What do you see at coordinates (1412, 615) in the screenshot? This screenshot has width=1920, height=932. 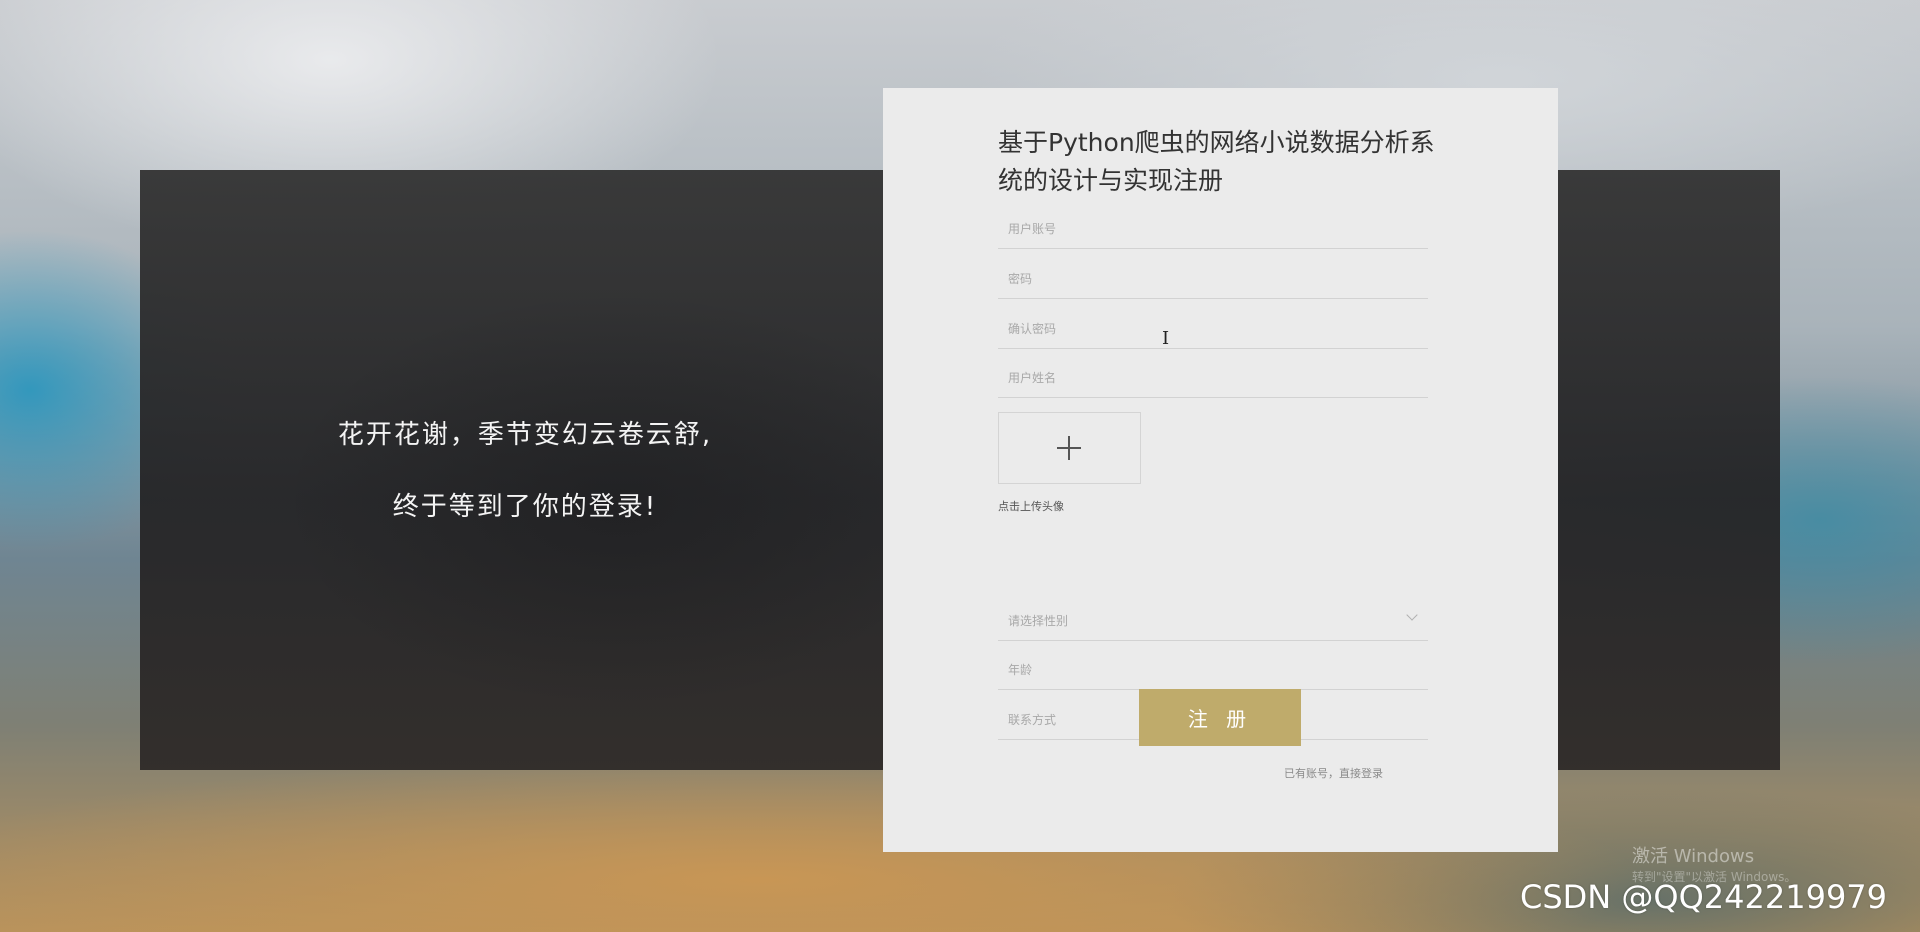 I see `chevron-down-icon` at bounding box center [1412, 615].